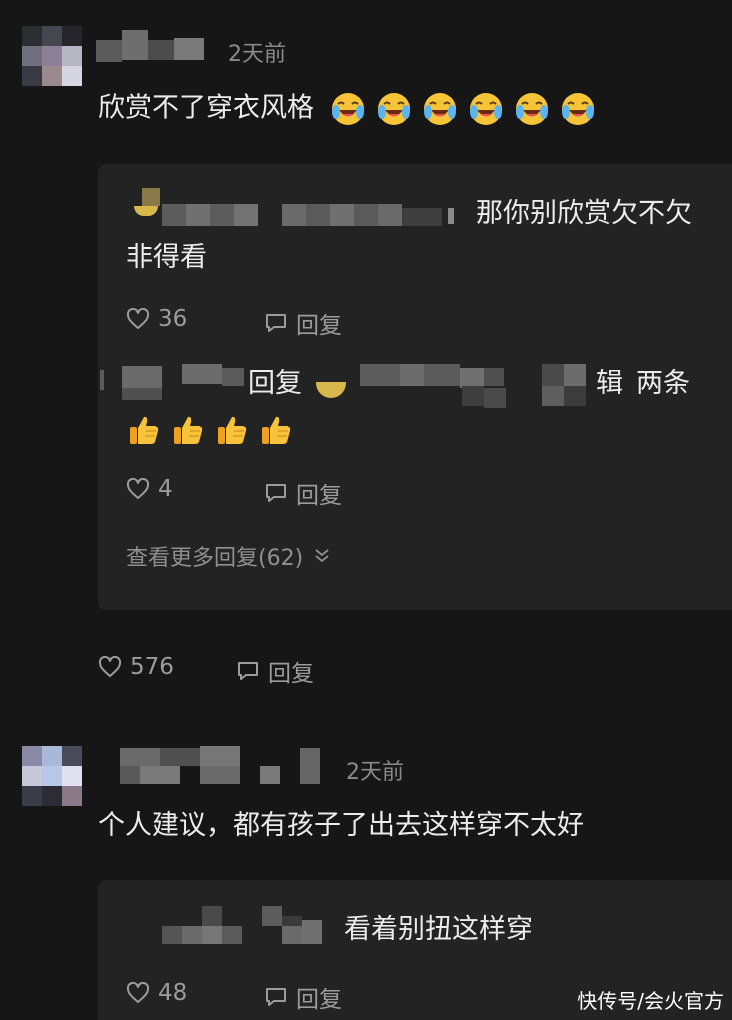  I want to click on reply-text: 那你别欣赏欠不欠, so click(584, 213).